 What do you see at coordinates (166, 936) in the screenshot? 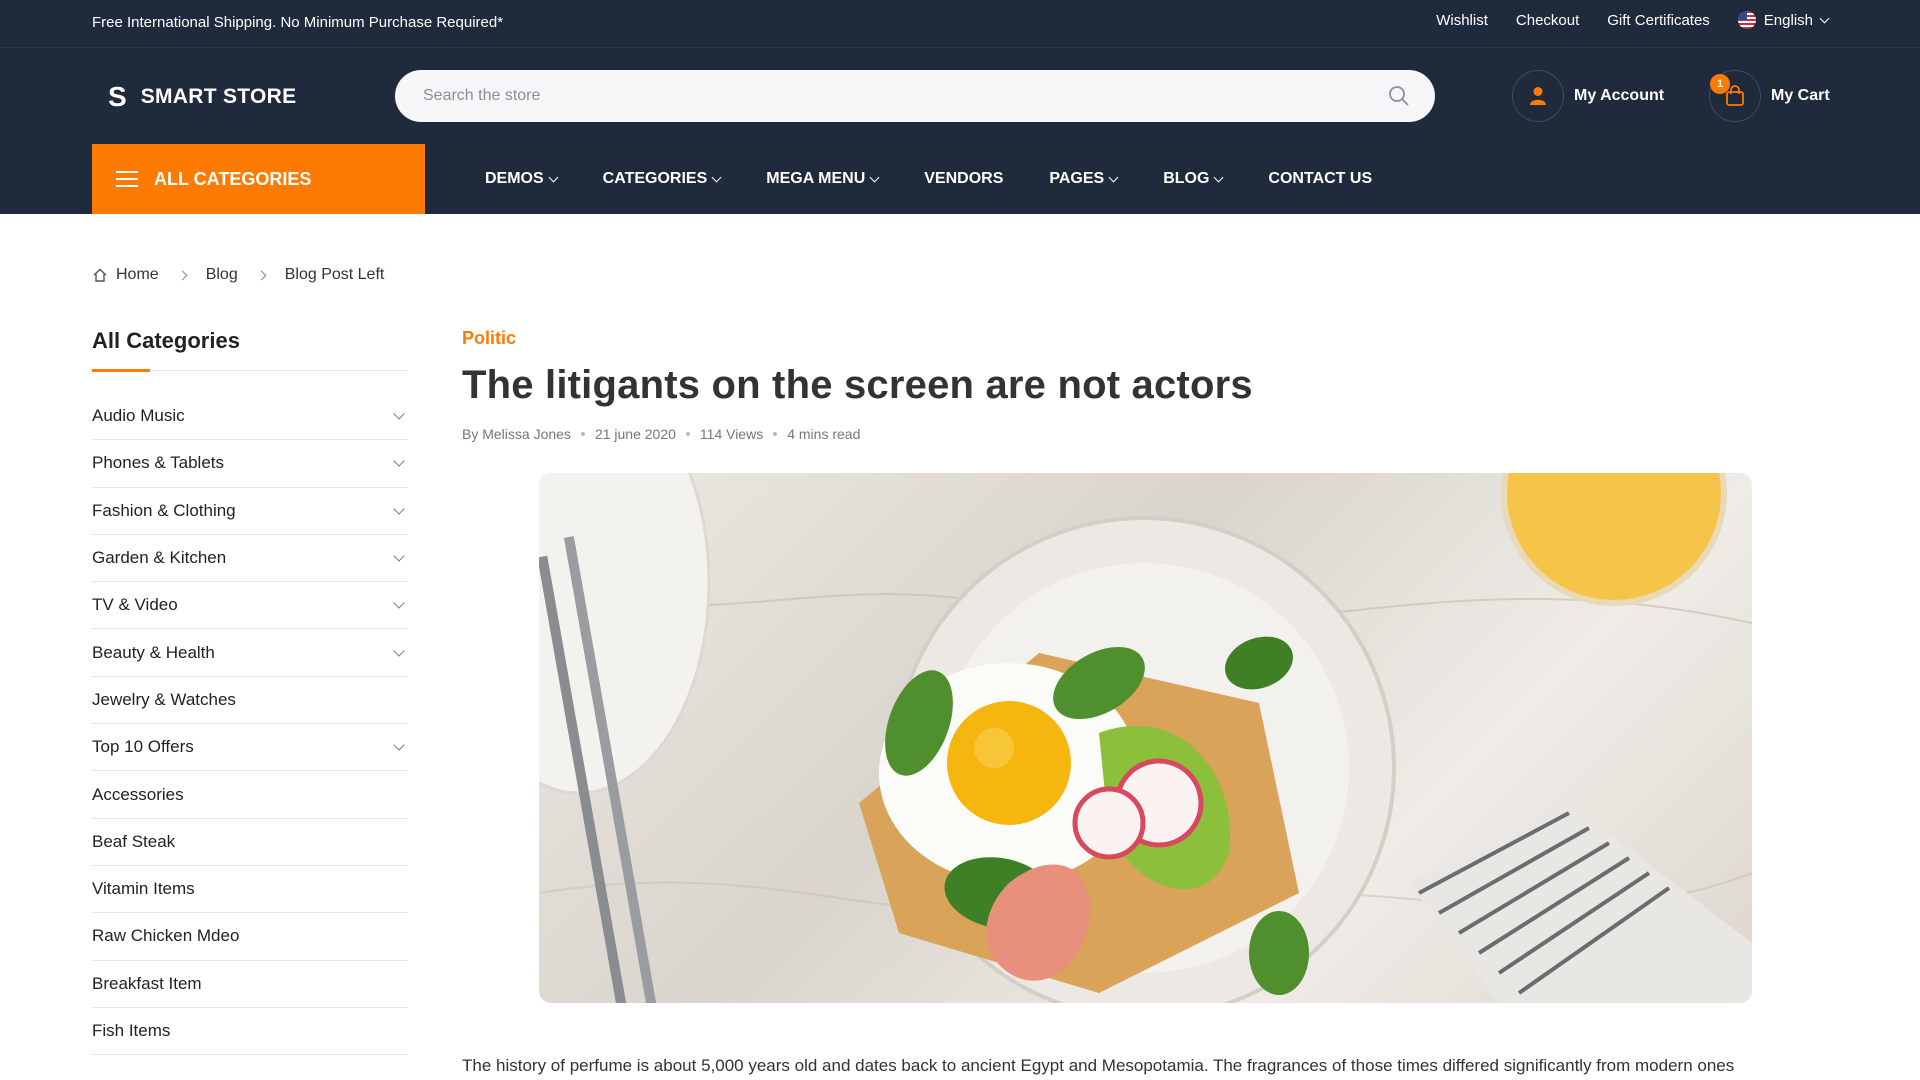
I see `category-label: Raw Chicken Mdeo` at bounding box center [166, 936].